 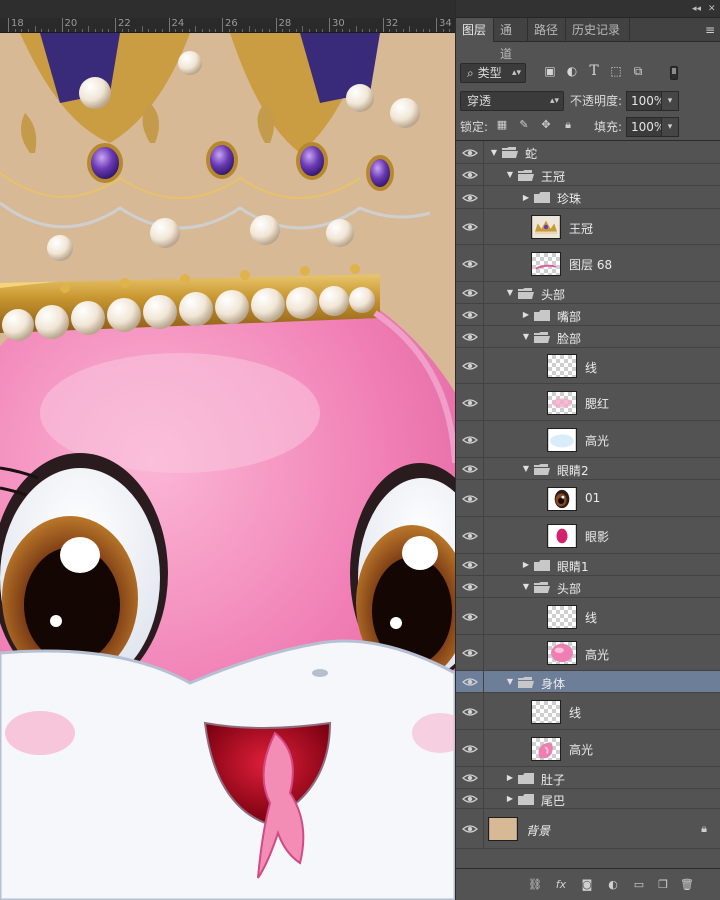 What do you see at coordinates (588, 9) in the screenshot?
I see `panel-title-bar: ◂◂ ✕` at bounding box center [588, 9].